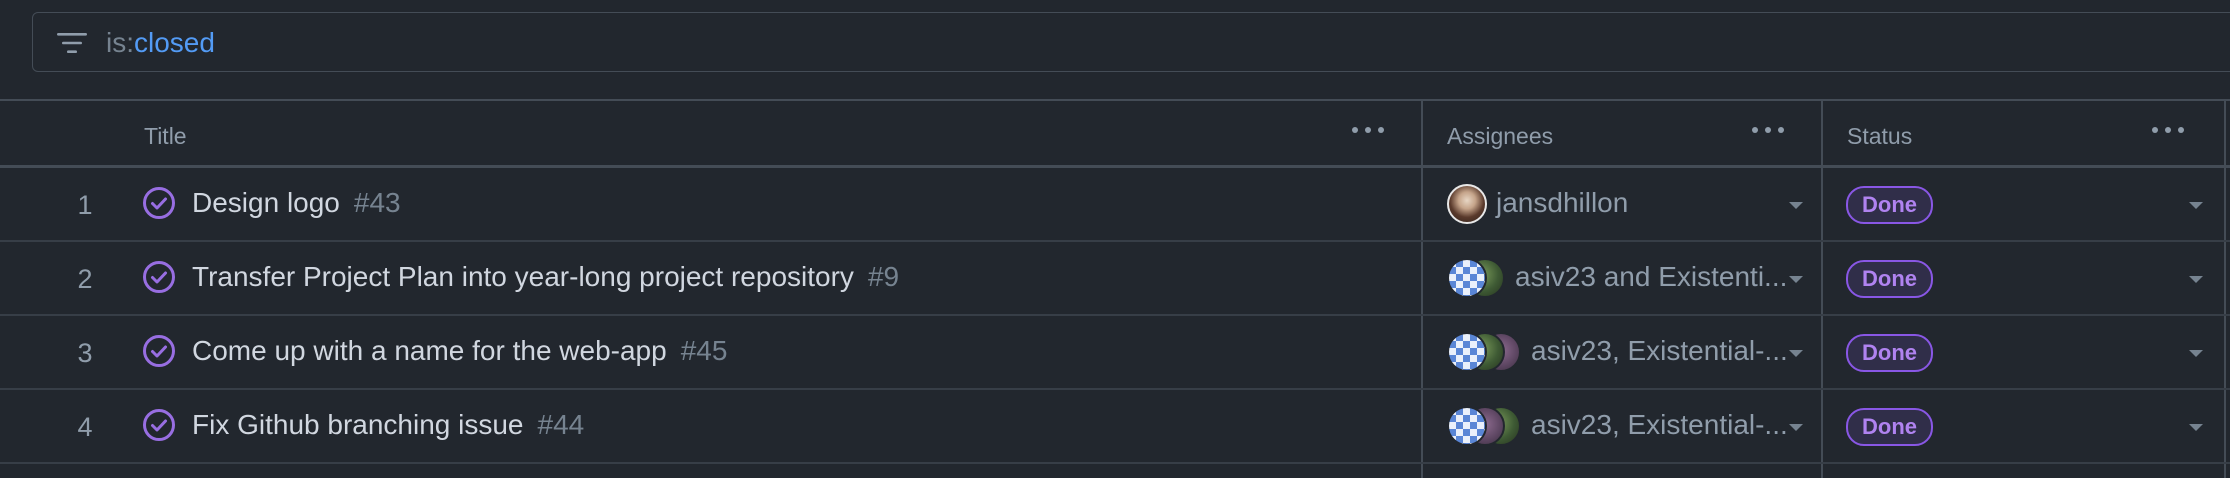 This screenshot has height=478, width=2230. What do you see at coordinates (377, 202) in the screenshot?
I see `issue-number: #43` at bounding box center [377, 202].